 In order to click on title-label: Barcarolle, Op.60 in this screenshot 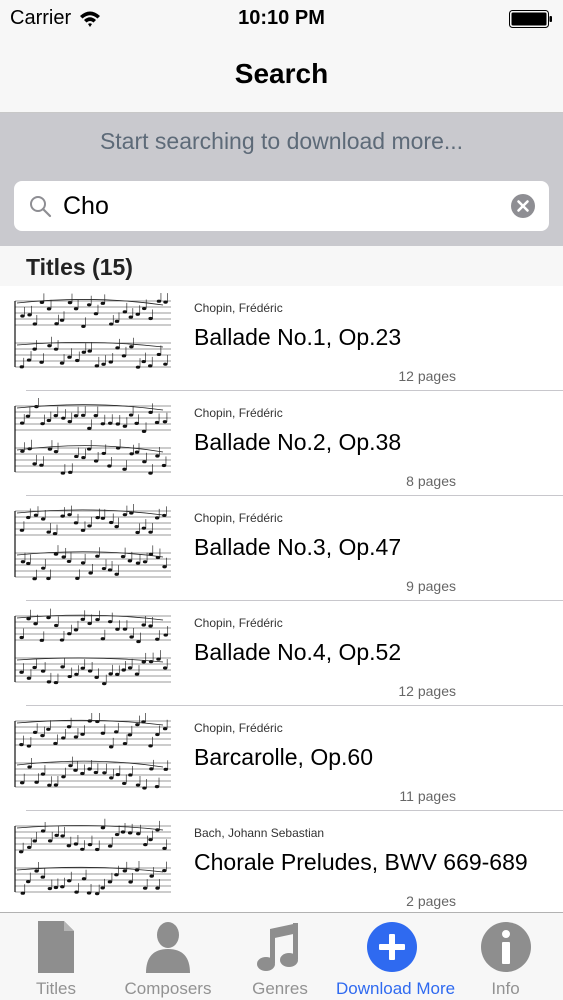, I will do `click(283, 757)`.